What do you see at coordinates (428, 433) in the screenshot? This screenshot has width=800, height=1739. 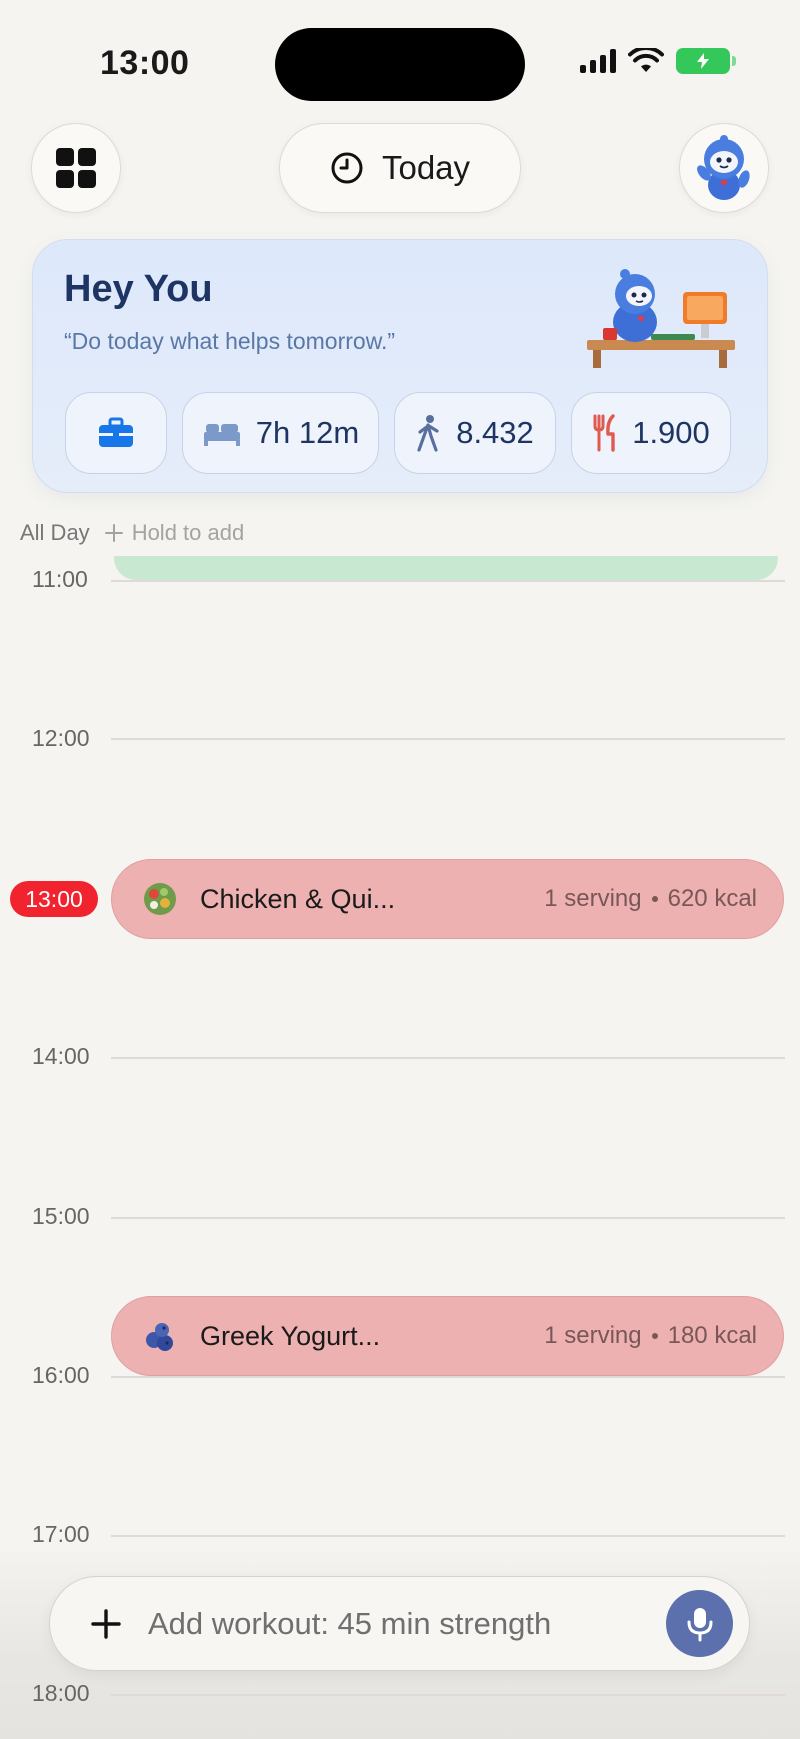 I see `walking-icon` at bounding box center [428, 433].